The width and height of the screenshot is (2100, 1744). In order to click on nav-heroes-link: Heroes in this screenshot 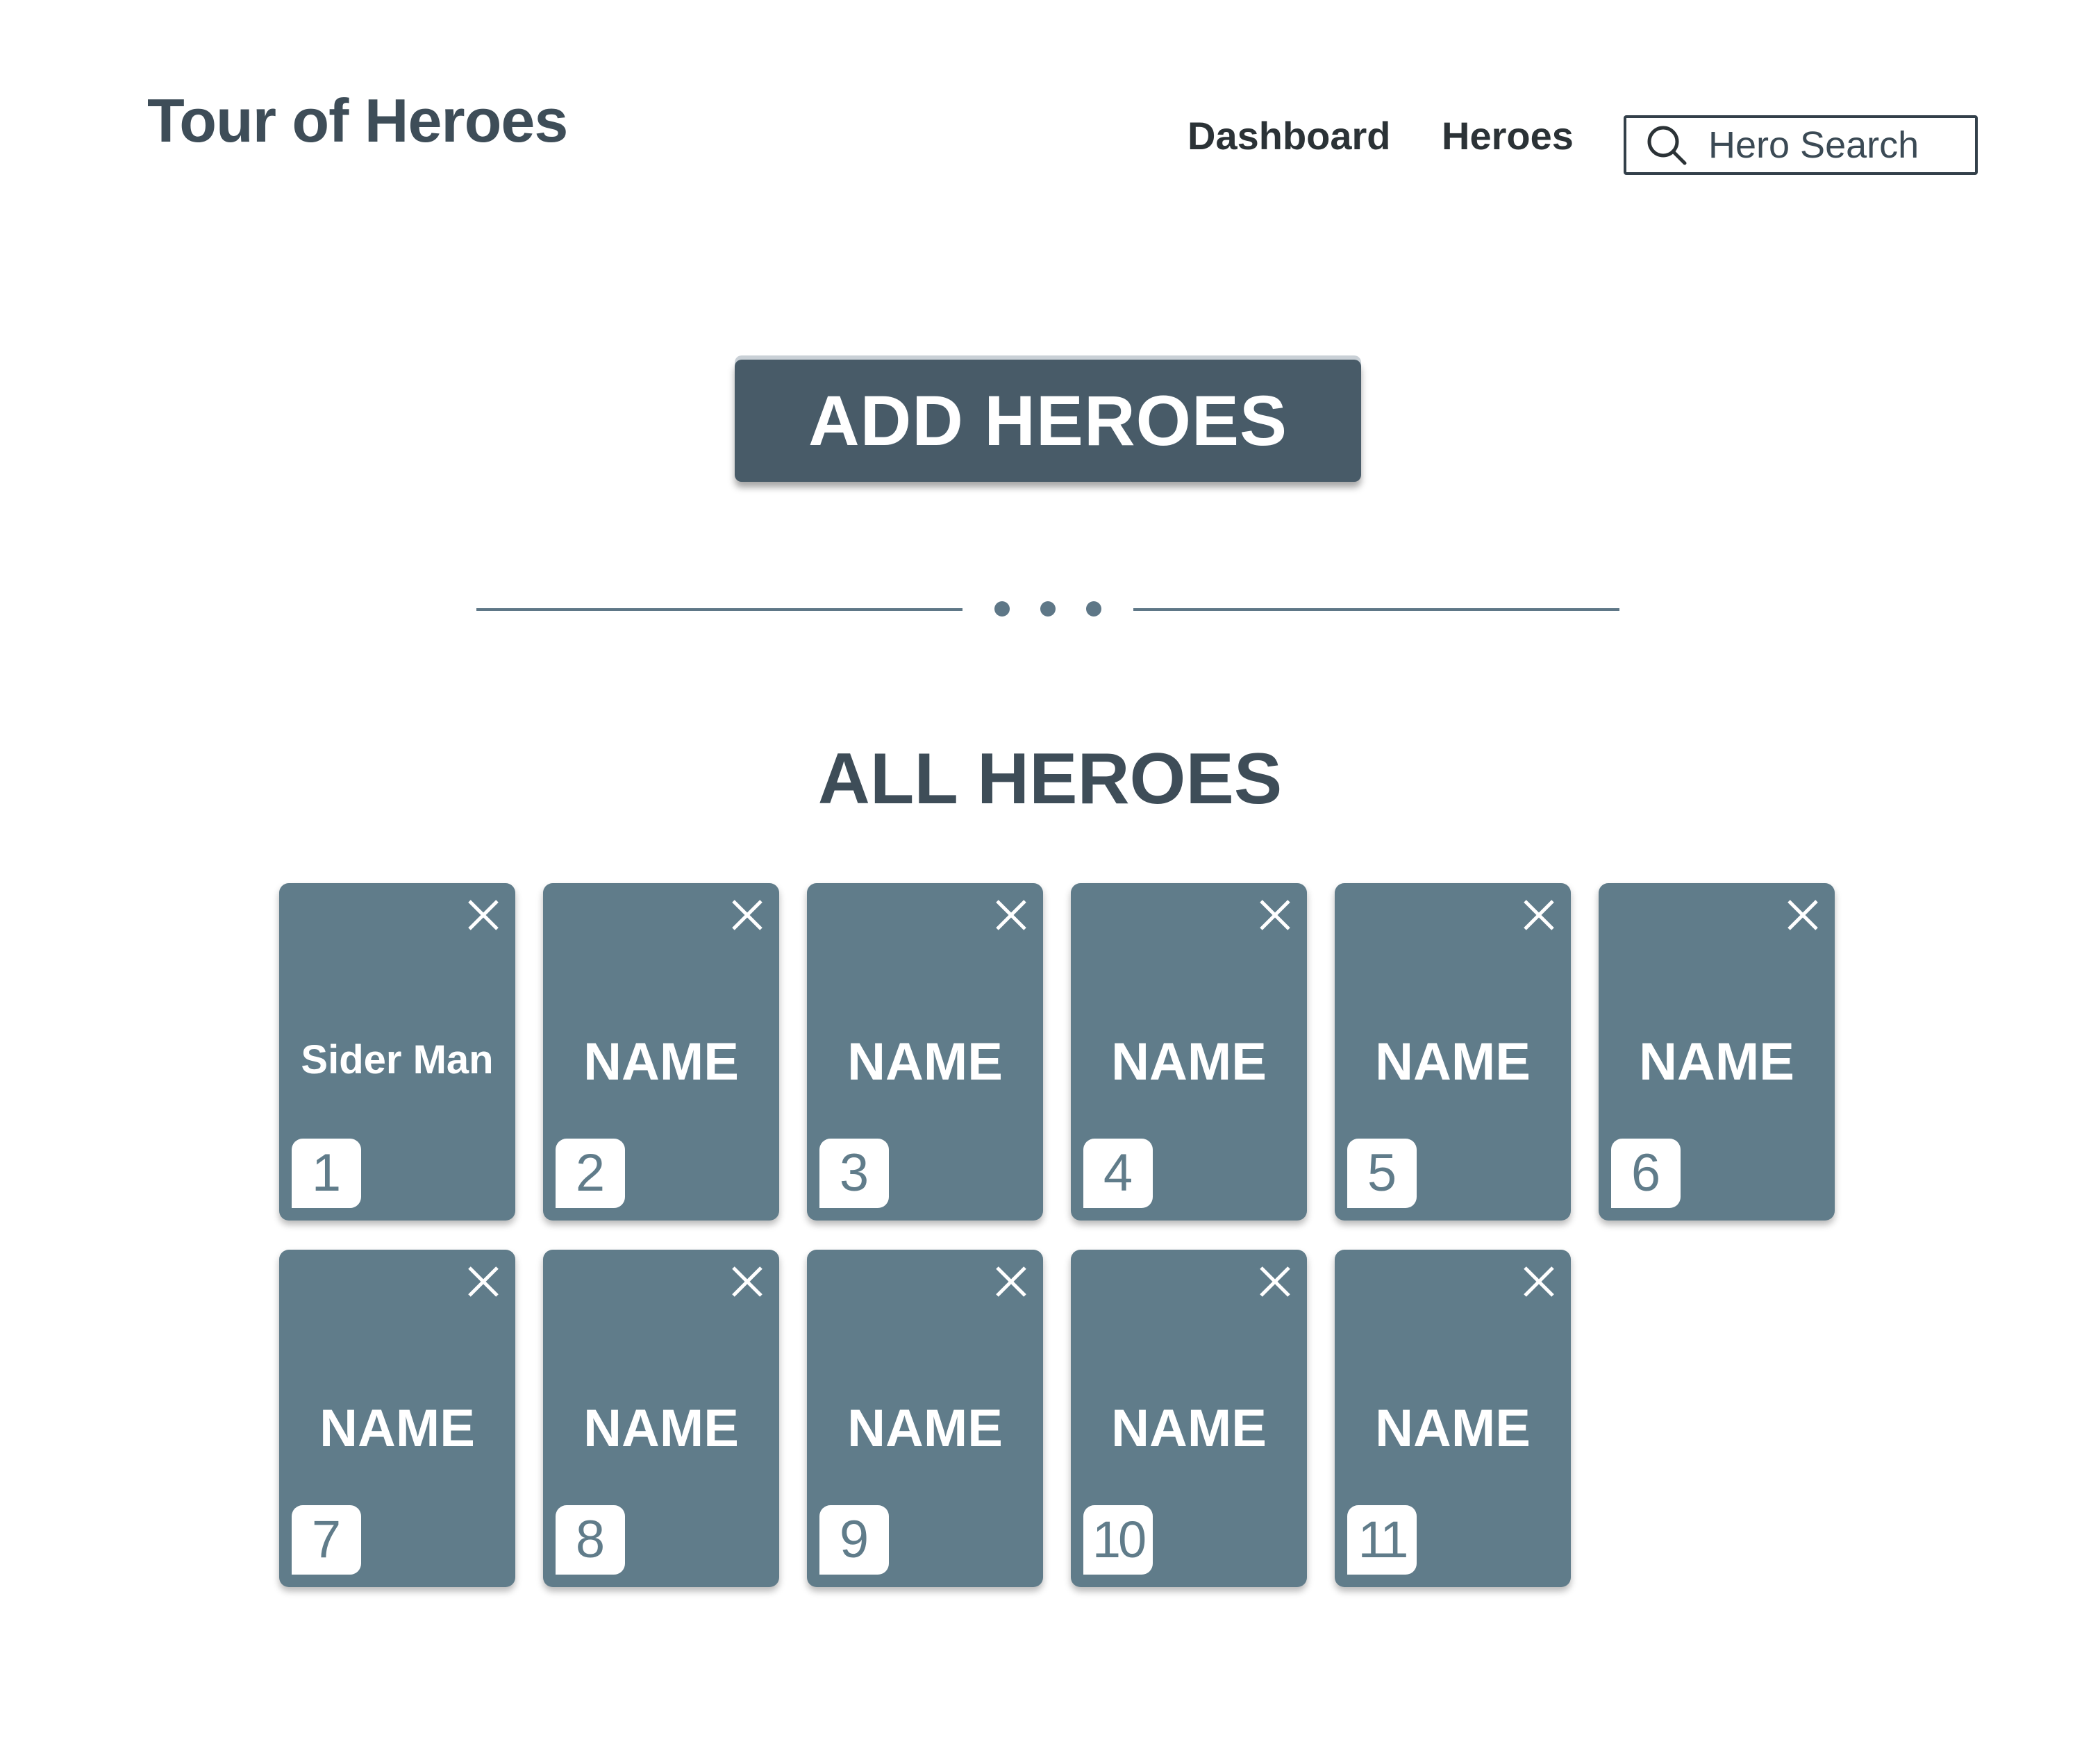, I will do `click(1508, 136)`.